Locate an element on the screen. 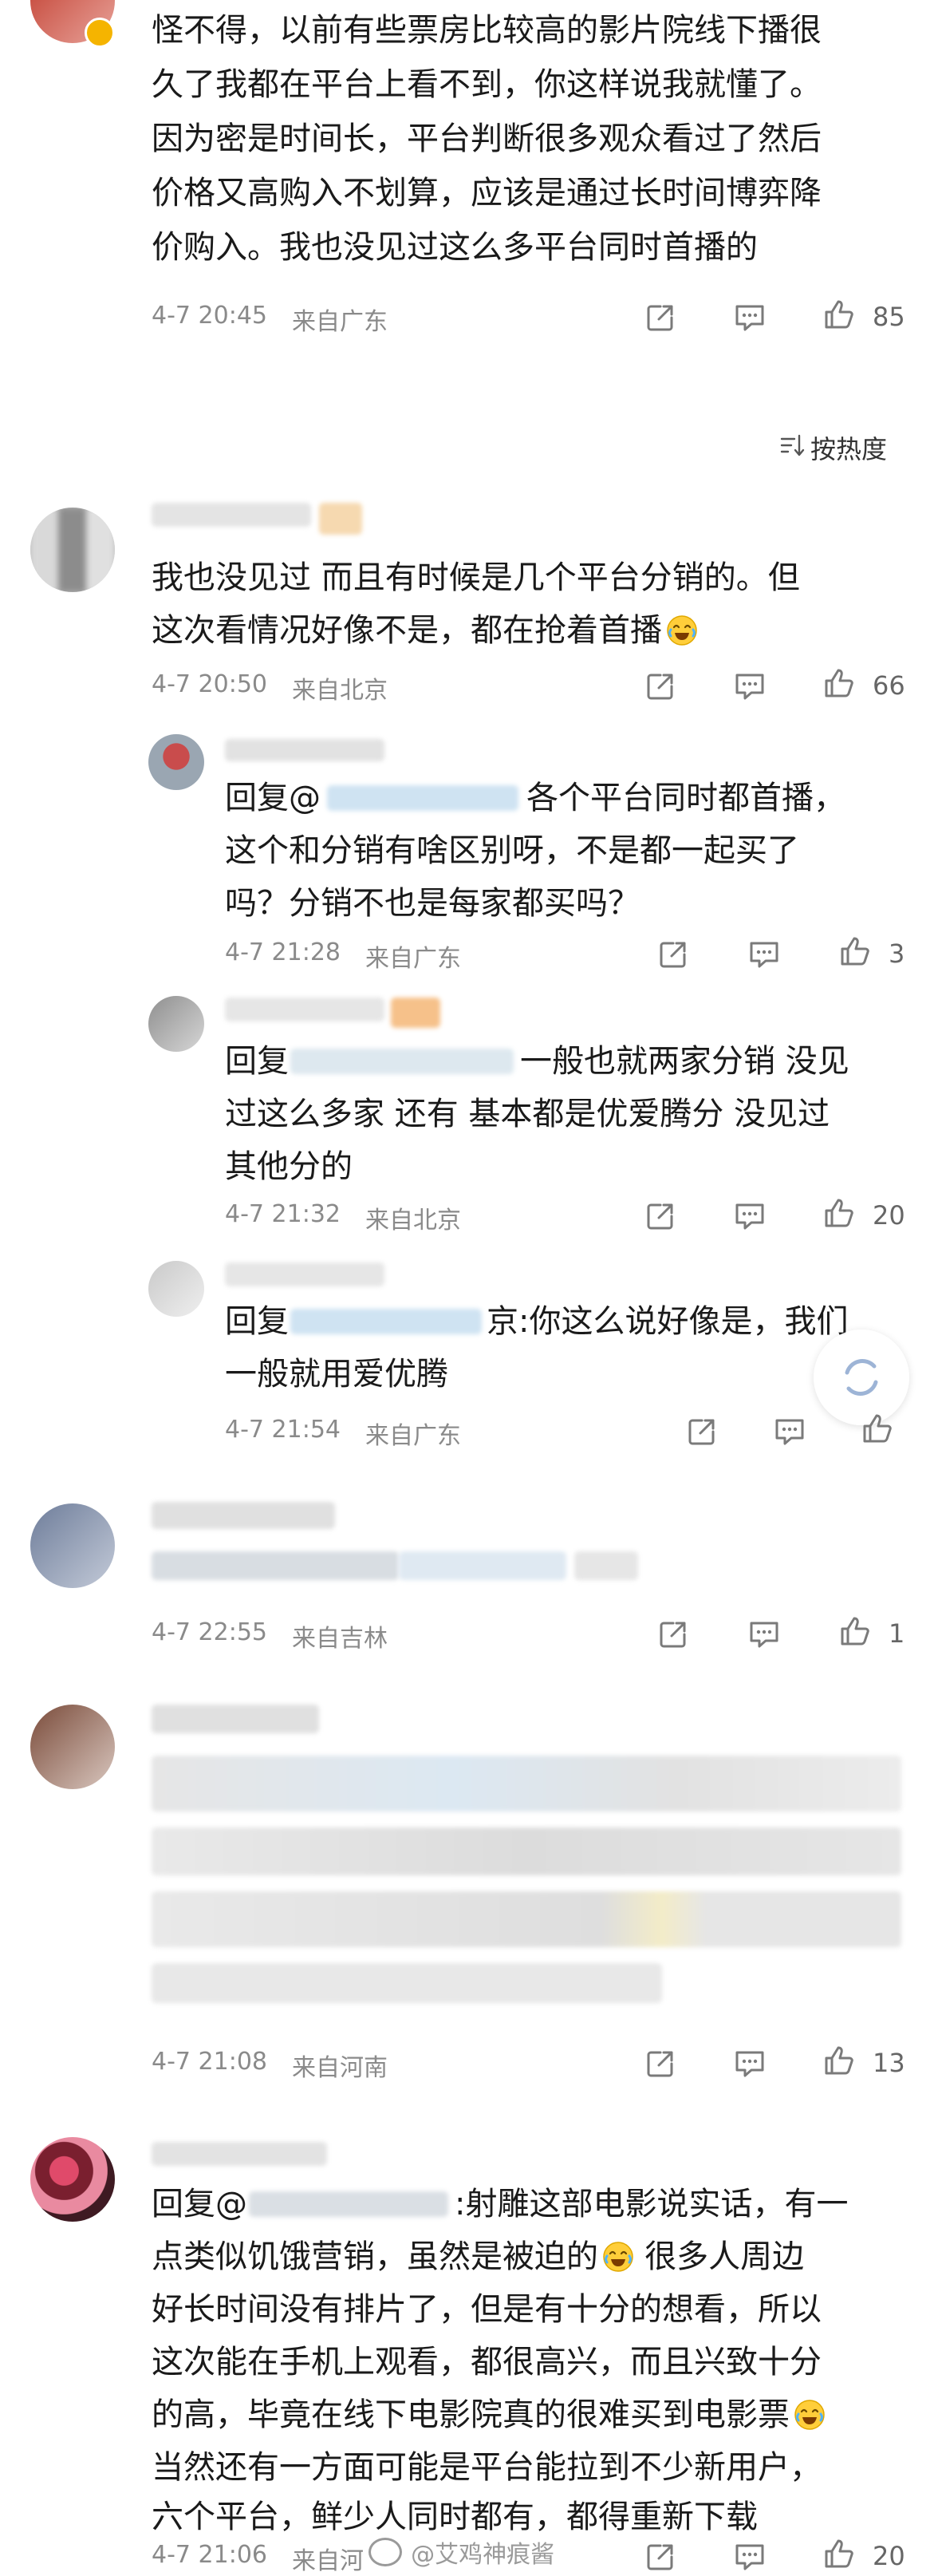  like-count: 1 is located at coordinates (897, 1633).